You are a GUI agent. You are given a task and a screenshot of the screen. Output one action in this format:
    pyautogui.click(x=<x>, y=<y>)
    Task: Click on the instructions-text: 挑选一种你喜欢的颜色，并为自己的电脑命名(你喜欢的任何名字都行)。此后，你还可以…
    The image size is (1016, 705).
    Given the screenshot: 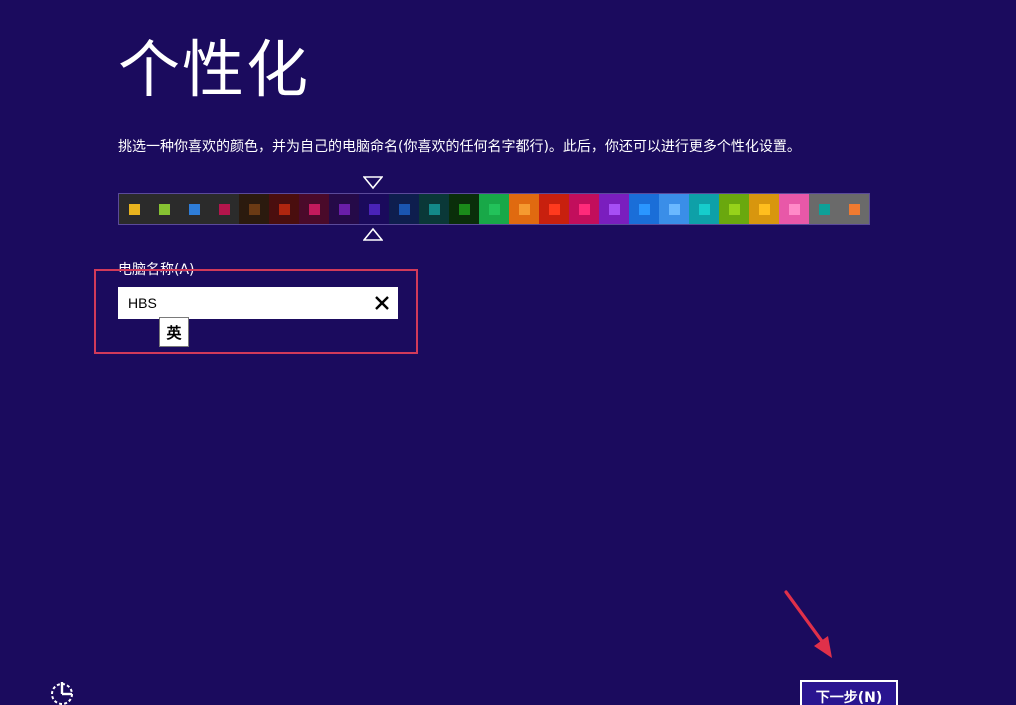 What is the action you would take?
    pyautogui.click(x=459, y=147)
    